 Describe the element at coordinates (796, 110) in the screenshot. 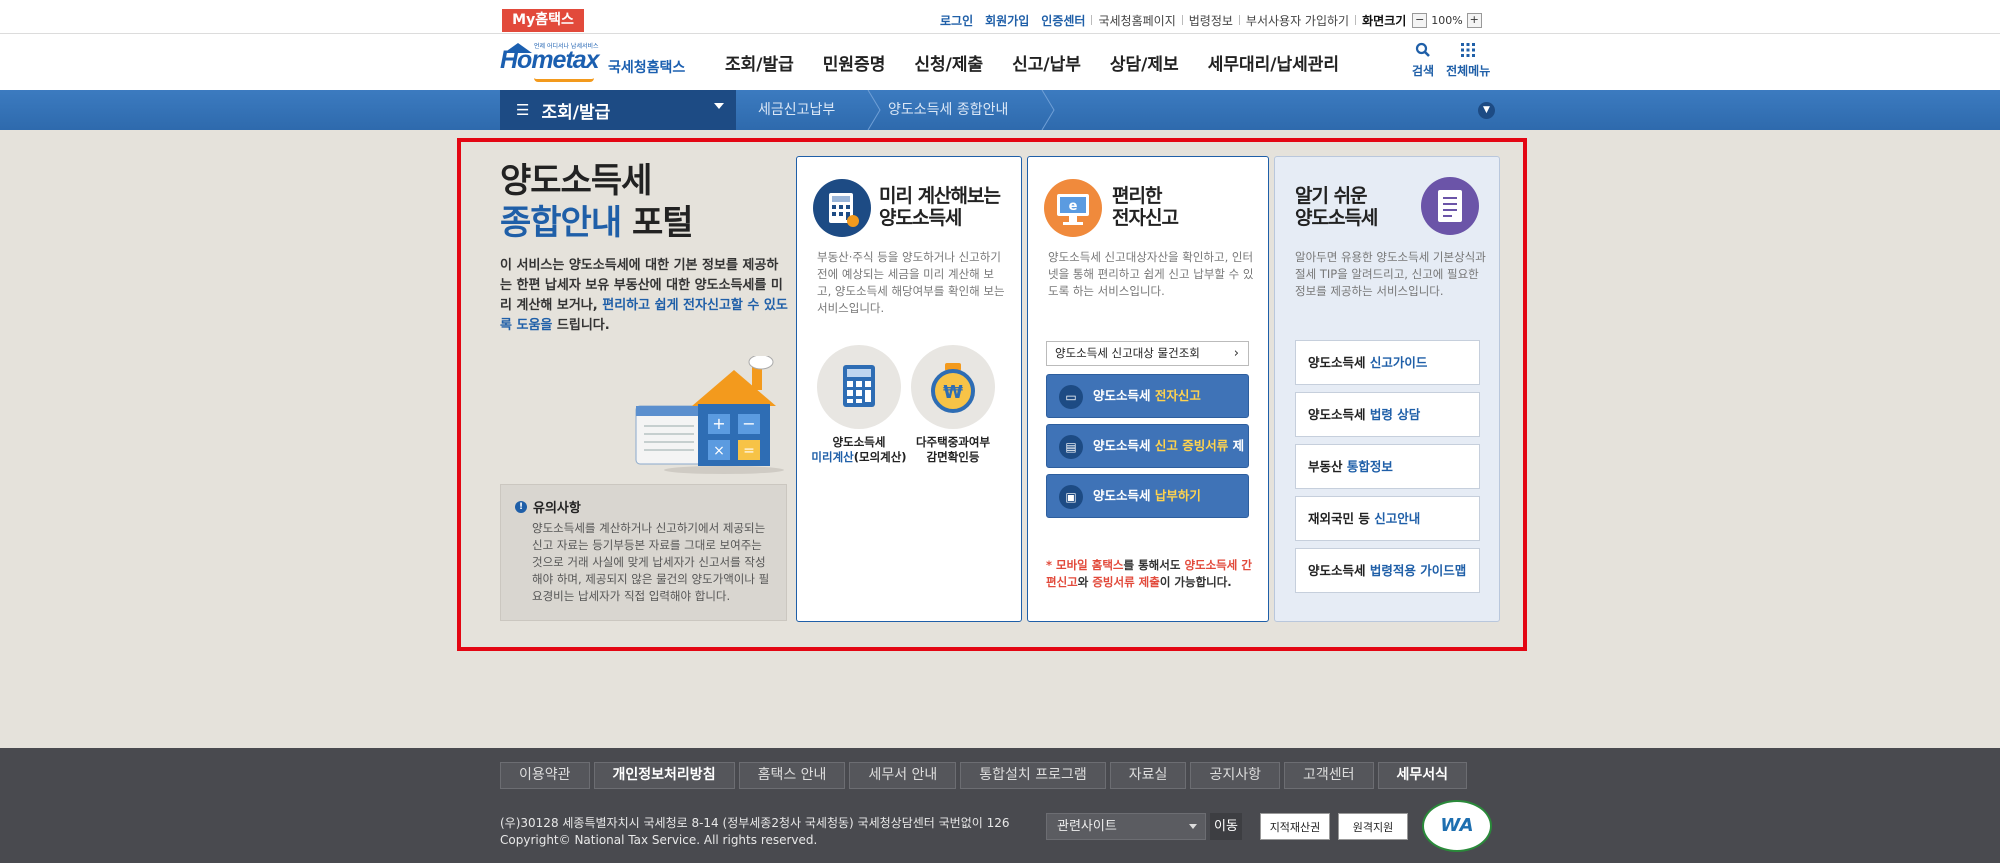

I see `breadcrumb-item: 세금신고납부` at that location.